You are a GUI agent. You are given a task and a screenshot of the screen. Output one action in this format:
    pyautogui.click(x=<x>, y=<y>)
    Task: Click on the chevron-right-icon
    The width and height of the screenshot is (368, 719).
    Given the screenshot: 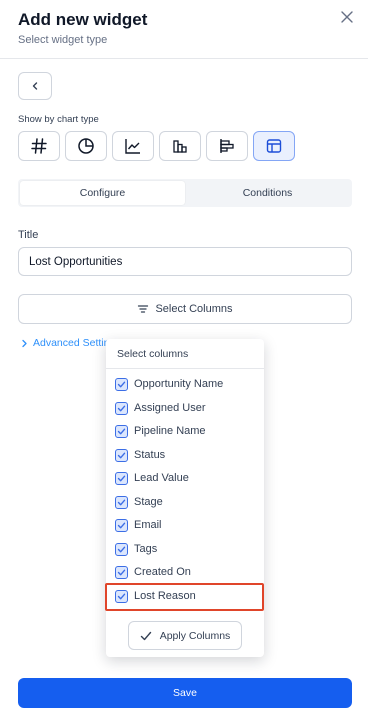 What is the action you would take?
    pyautogui.click(x=24, y=343)
    